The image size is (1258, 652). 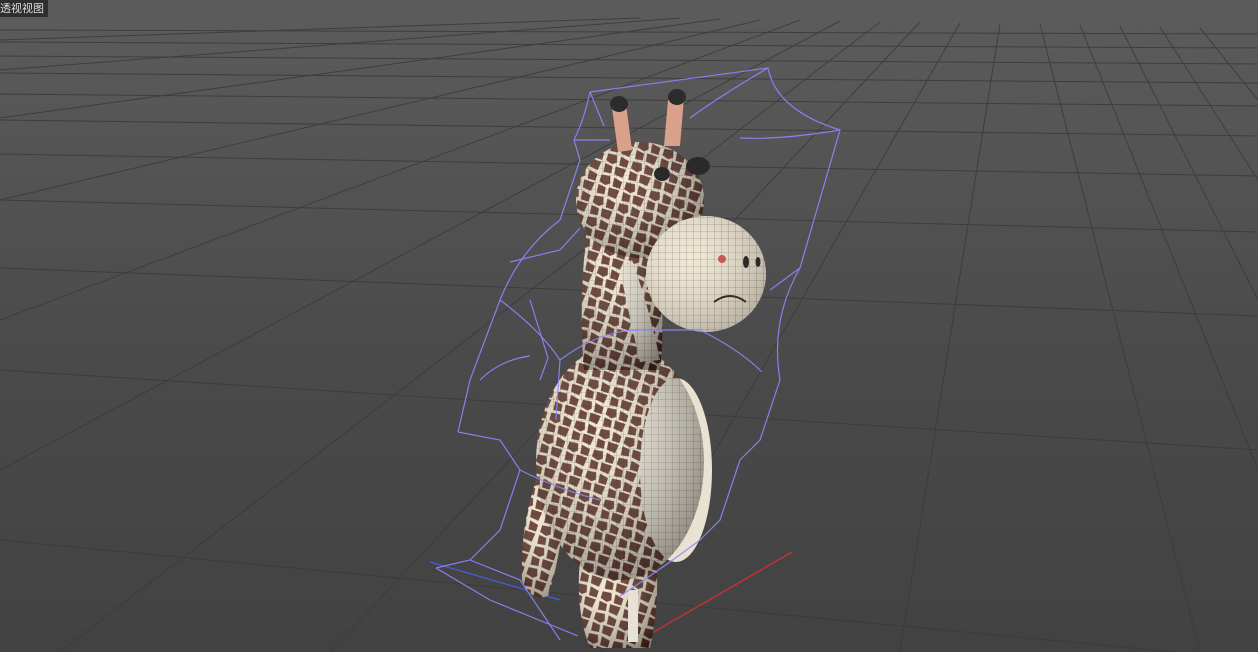 I want to click on giraffe-nostril, so click(x=746, y=262).